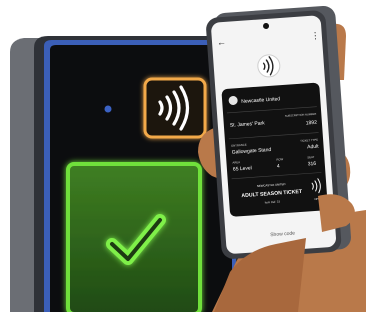 The height and width of the screenshot is (312, 366). What do you see at coordinates (312, 123) in the screenshot?
I see `subscription-number: 1892` at bounding box center [312, 123].